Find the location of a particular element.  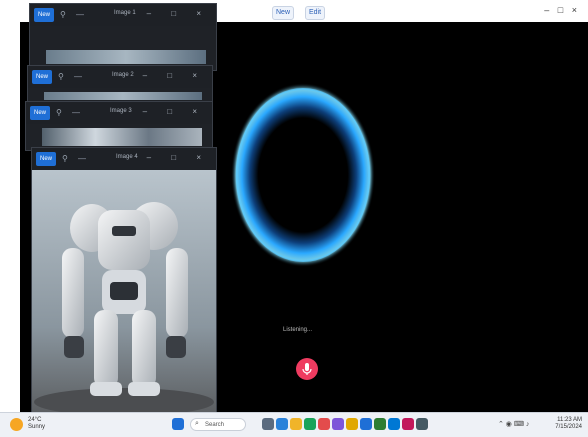

mic-button is located at coordinates (307, 369).